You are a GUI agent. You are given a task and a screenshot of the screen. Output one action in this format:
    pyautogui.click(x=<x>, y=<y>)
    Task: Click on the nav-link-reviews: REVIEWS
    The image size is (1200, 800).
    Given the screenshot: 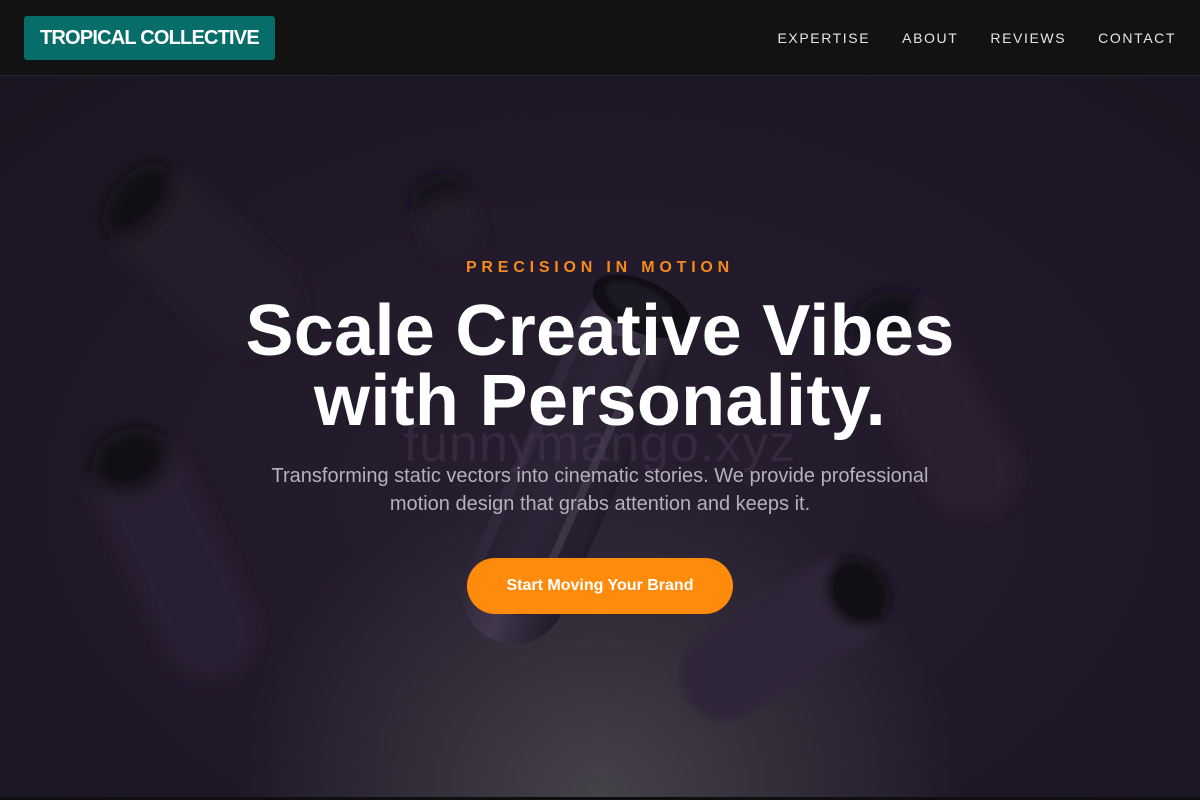 What is the action you would take?
    pyautogui.click(x=1028, y=38)
    